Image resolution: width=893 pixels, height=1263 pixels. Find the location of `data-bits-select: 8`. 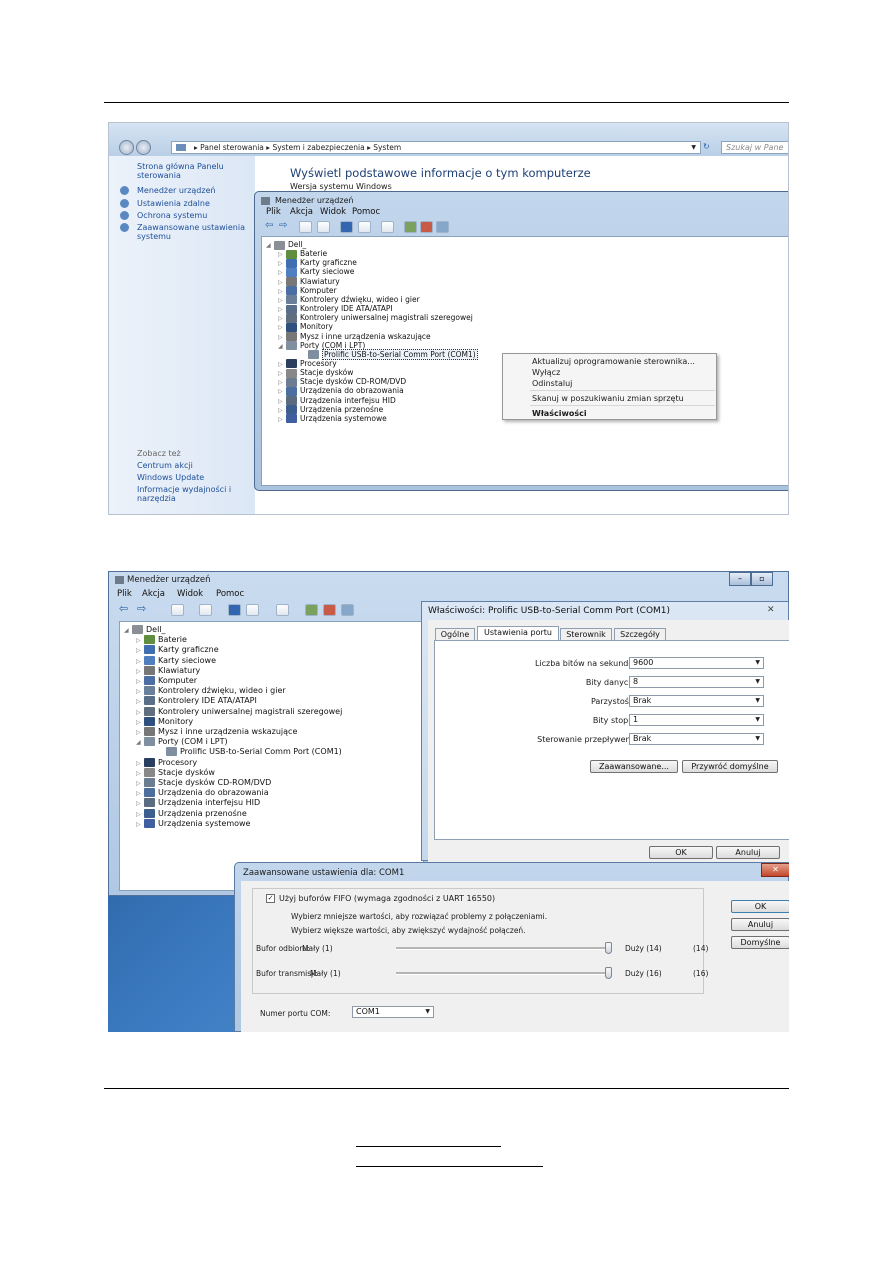

data-bits-select: 8 is located at coordinates (696, 682).